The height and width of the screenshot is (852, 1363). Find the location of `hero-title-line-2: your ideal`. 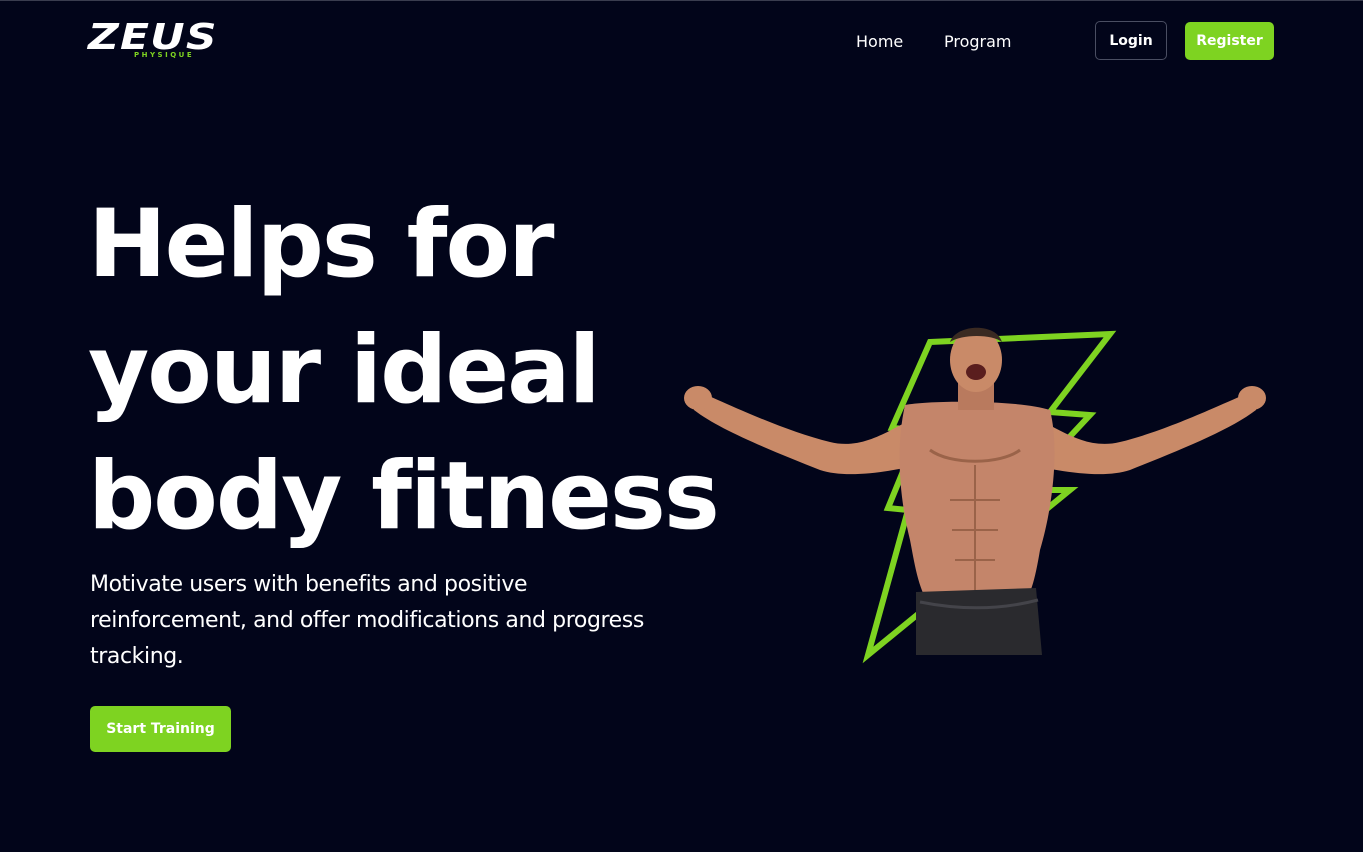

hero-title-line-2: your ideal is located at coordinates (344, 370).